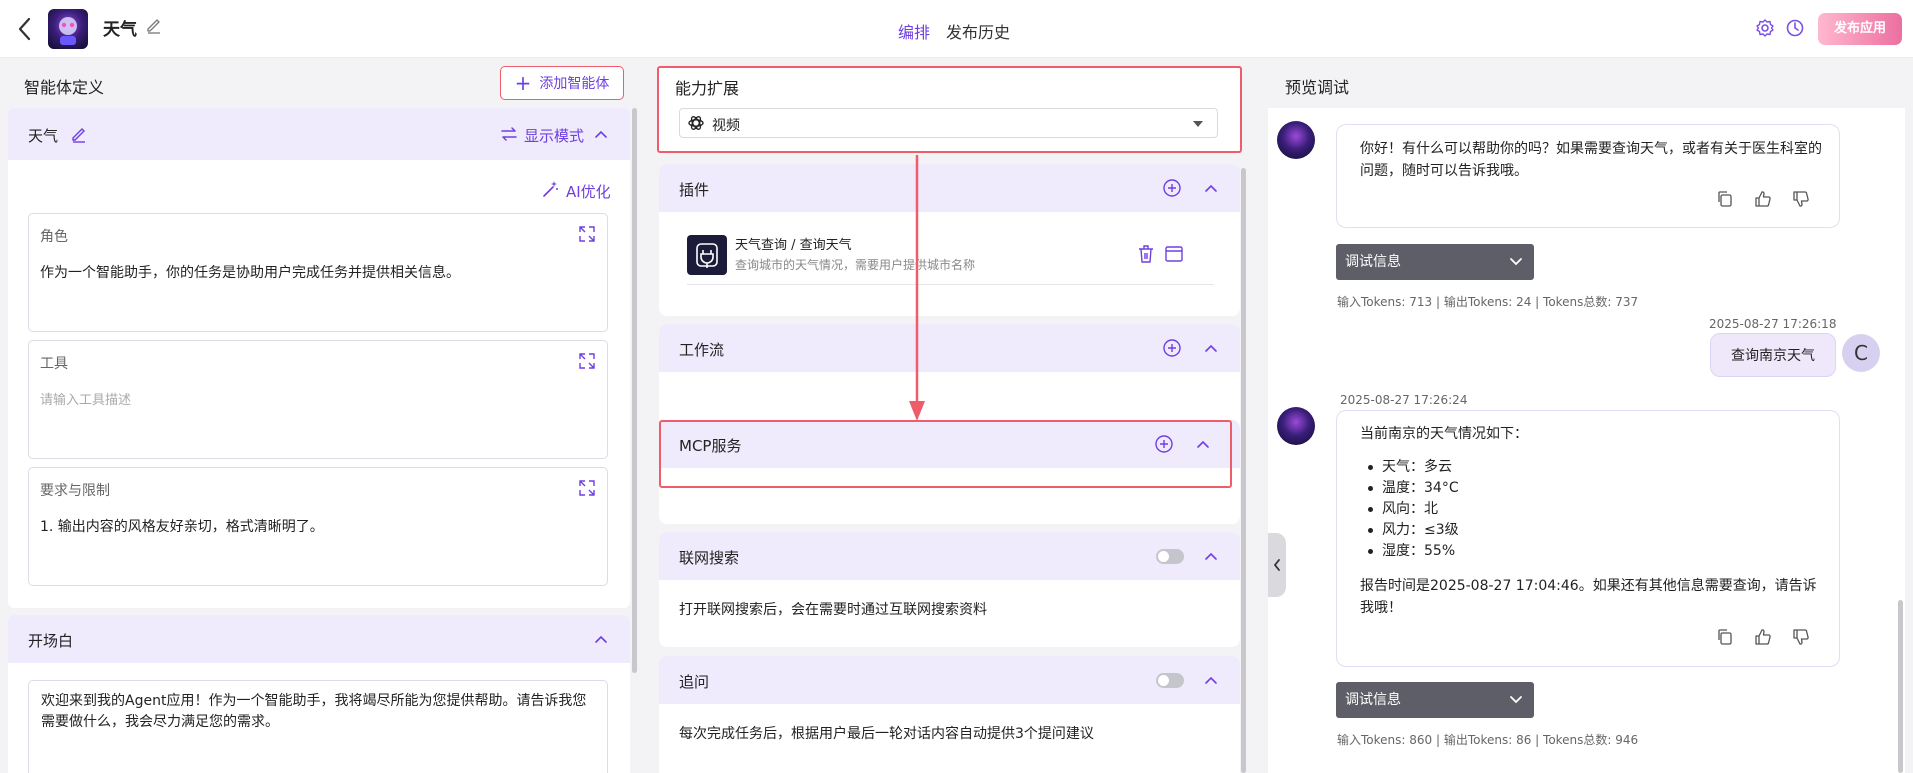 The image size is (1913, 773). I want to click on caret-down-icon, so click(1198, 124).